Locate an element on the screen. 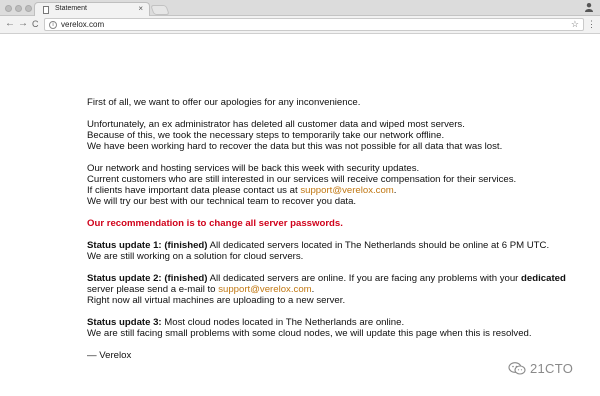  tab-close-icon: × is located at coordinates (140, 9).